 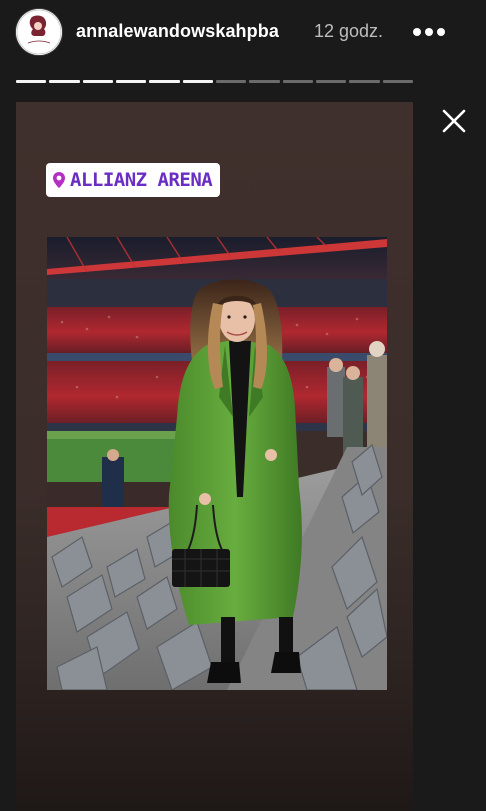 What do you see at coordinates (349, 31) in the screenshot?
I see `timestamp: 12 godz.` at bounding box center [349, 31].